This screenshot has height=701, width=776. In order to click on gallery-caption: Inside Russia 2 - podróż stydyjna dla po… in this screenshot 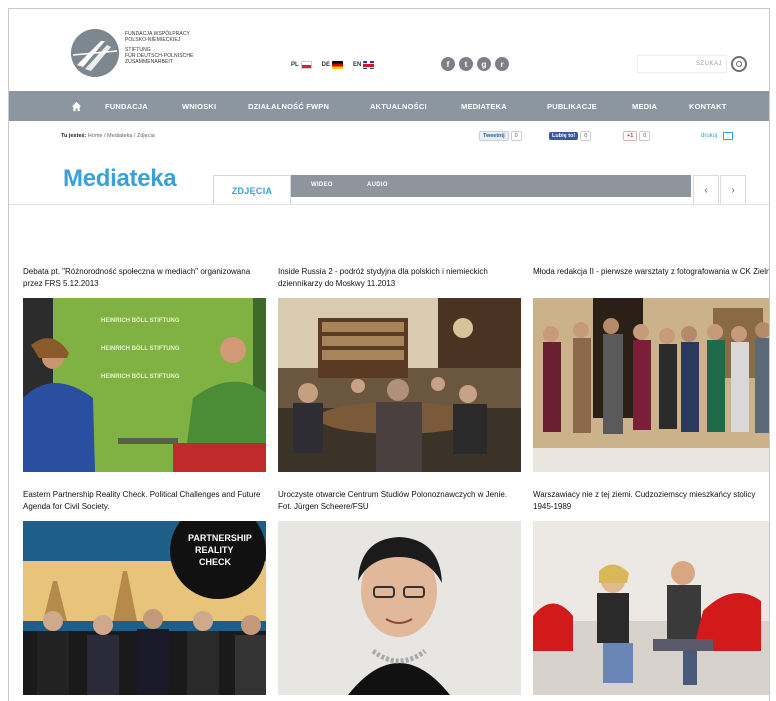, I will do `click(383, 277)`.